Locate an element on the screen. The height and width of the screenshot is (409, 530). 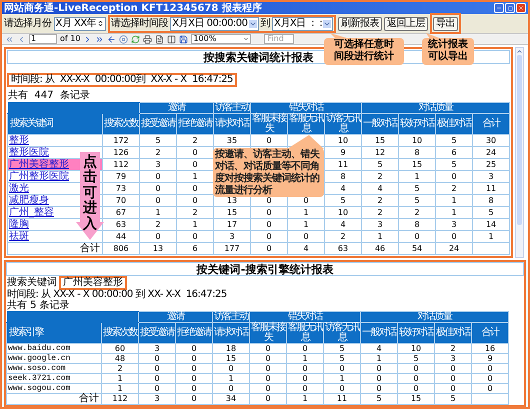
toolbar-button: 导出 is located at coordinates (445, 24).